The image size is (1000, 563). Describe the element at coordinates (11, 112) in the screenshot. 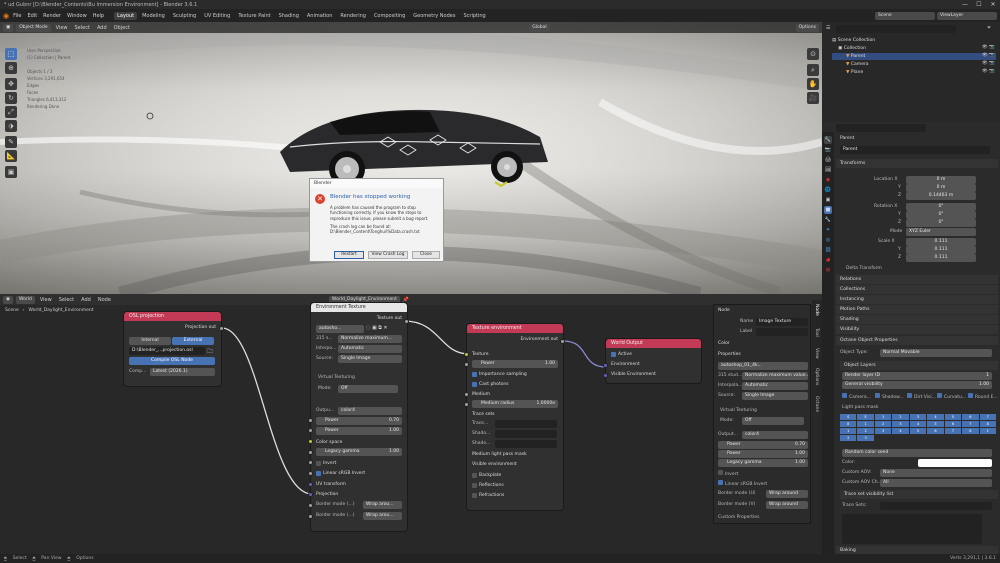

I see `scale-tool-icon: ⤢` at that location.